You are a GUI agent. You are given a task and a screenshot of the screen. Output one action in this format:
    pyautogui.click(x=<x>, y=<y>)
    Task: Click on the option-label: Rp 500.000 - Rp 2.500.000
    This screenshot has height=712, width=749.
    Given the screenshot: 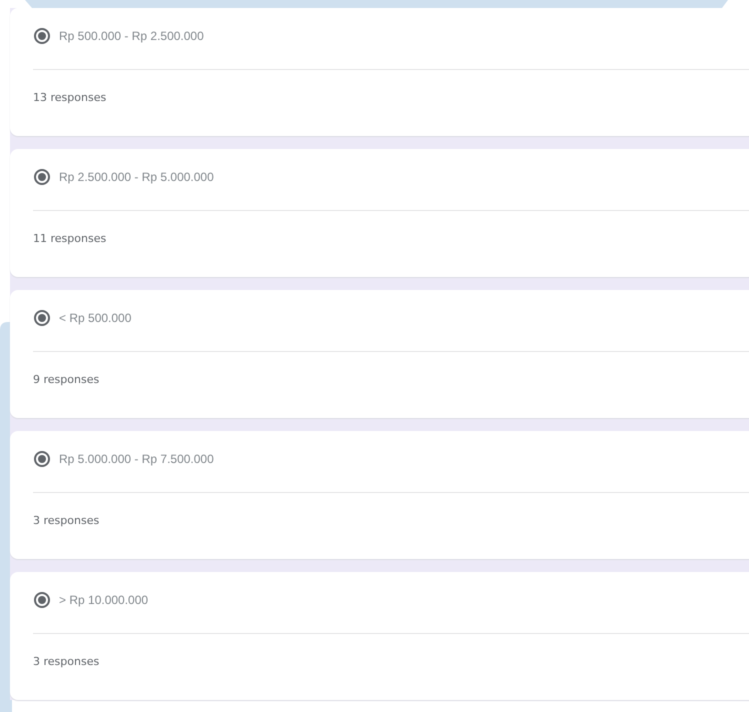 What is the action you would take?
    pyautogui.click(x=131, y=36)
    